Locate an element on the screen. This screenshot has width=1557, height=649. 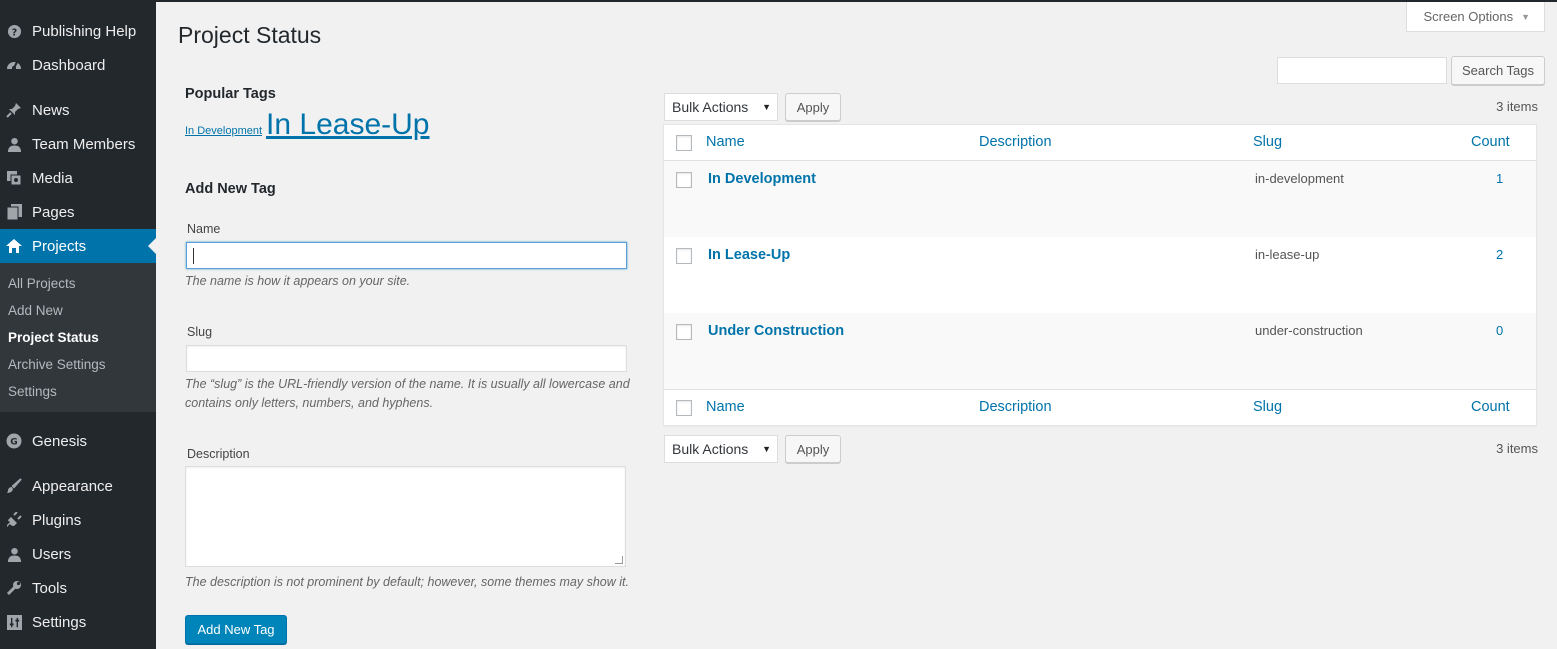
slug-input is located at coordinates (406, 358).